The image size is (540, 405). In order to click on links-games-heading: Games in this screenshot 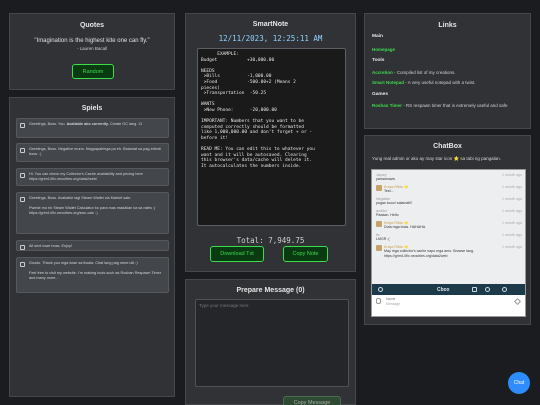, I will do `click(380, 94)`.